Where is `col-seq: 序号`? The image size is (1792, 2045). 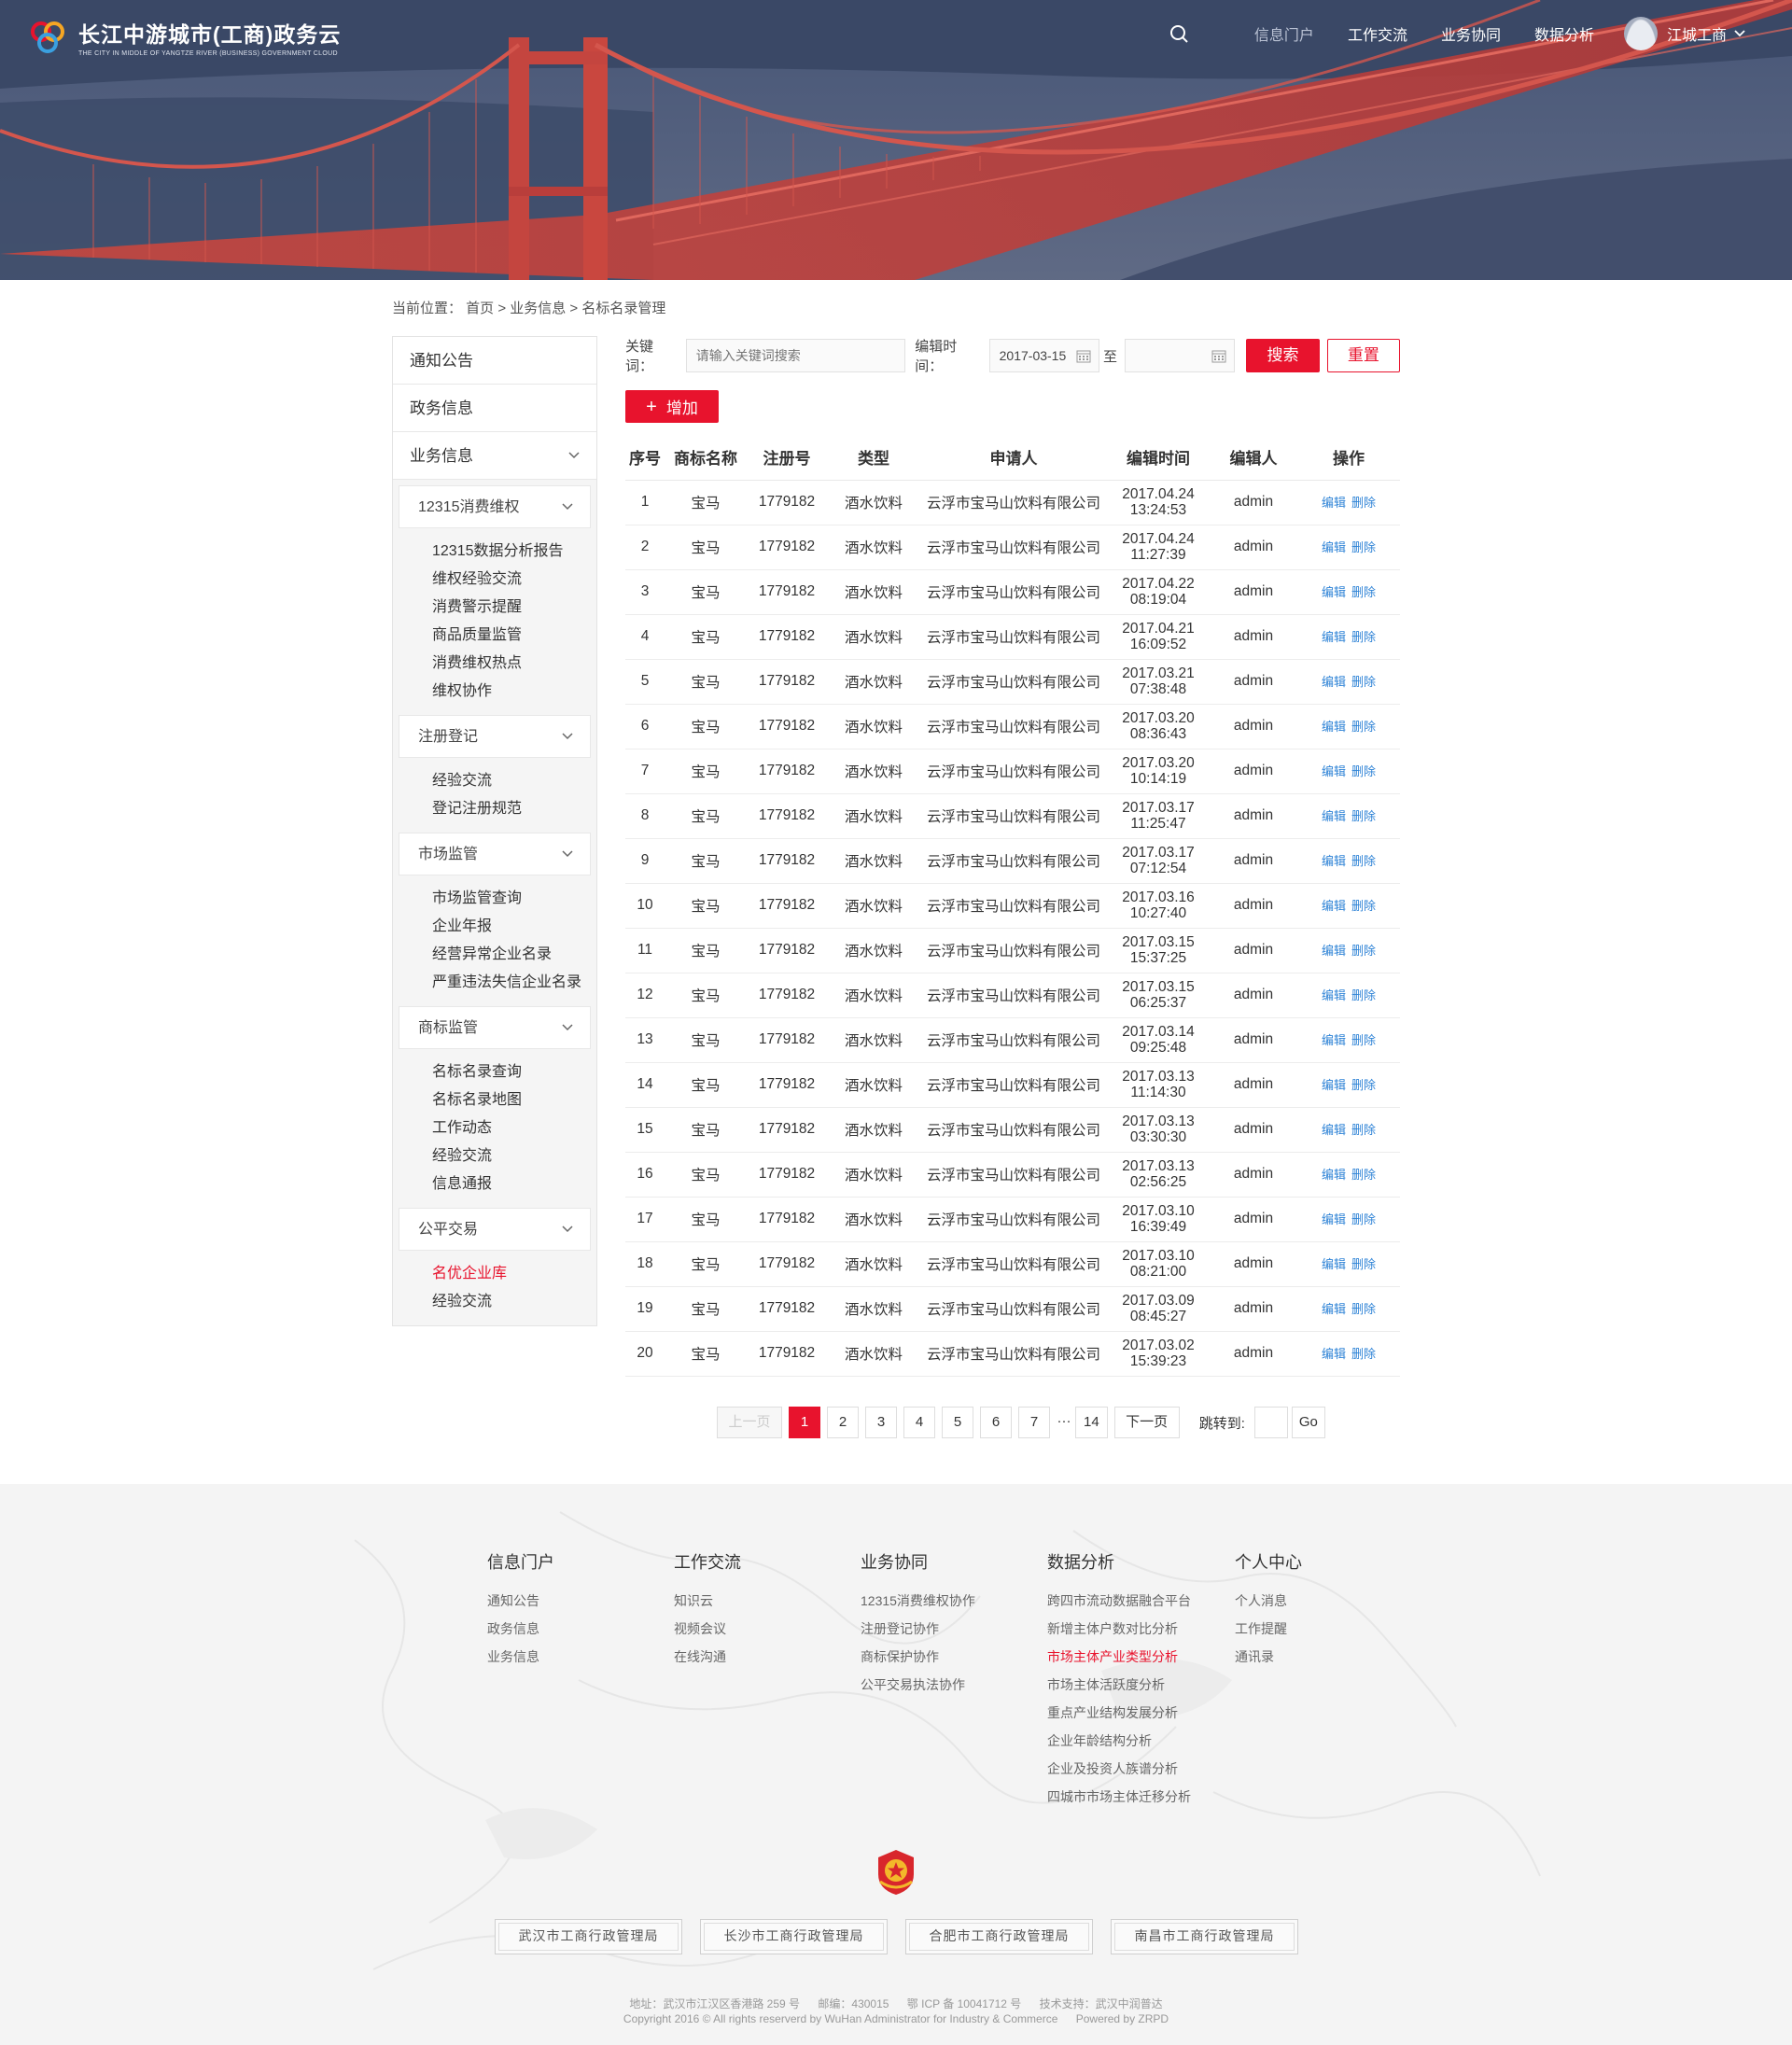 col-seq: 序号 is located at coordinates (645, 458).